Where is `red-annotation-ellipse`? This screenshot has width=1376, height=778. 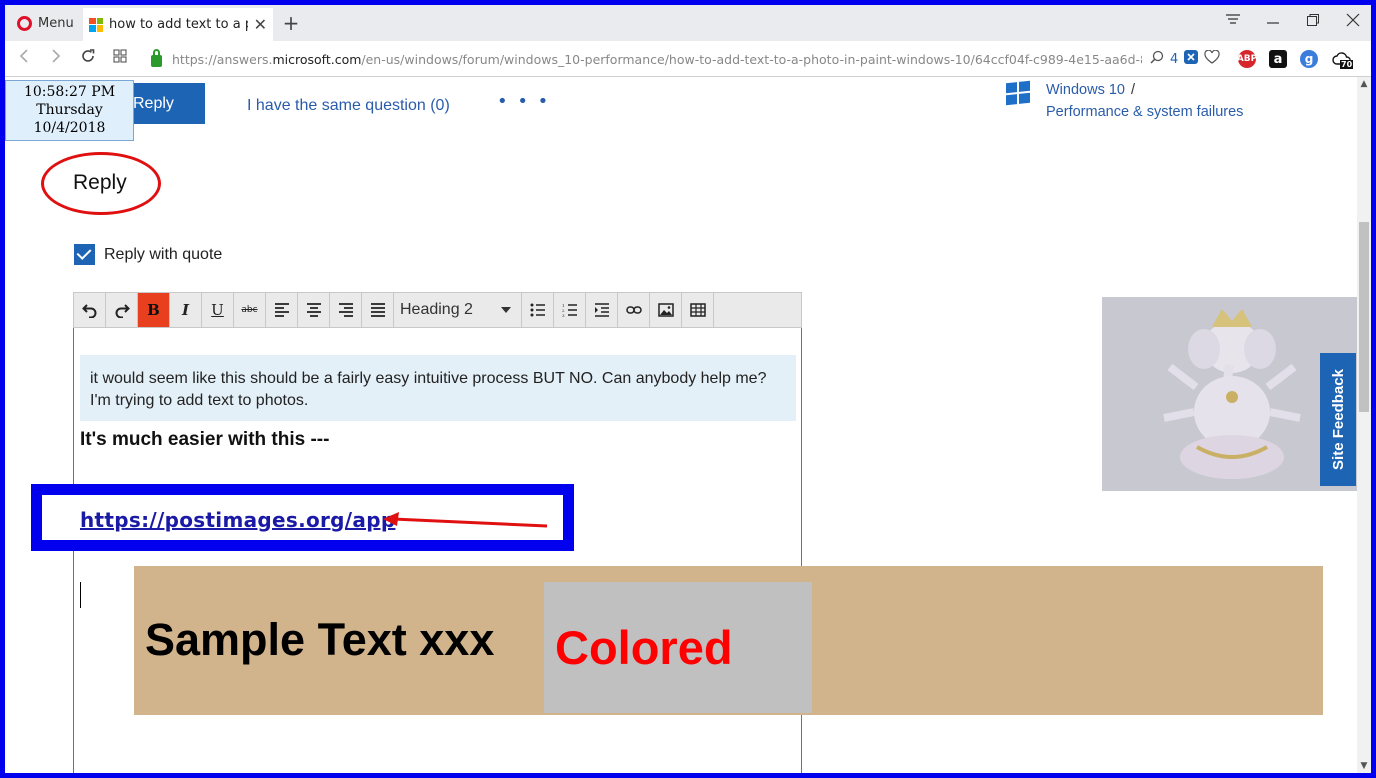 red-annotation-ellipse is located at coordinates (101, 183).